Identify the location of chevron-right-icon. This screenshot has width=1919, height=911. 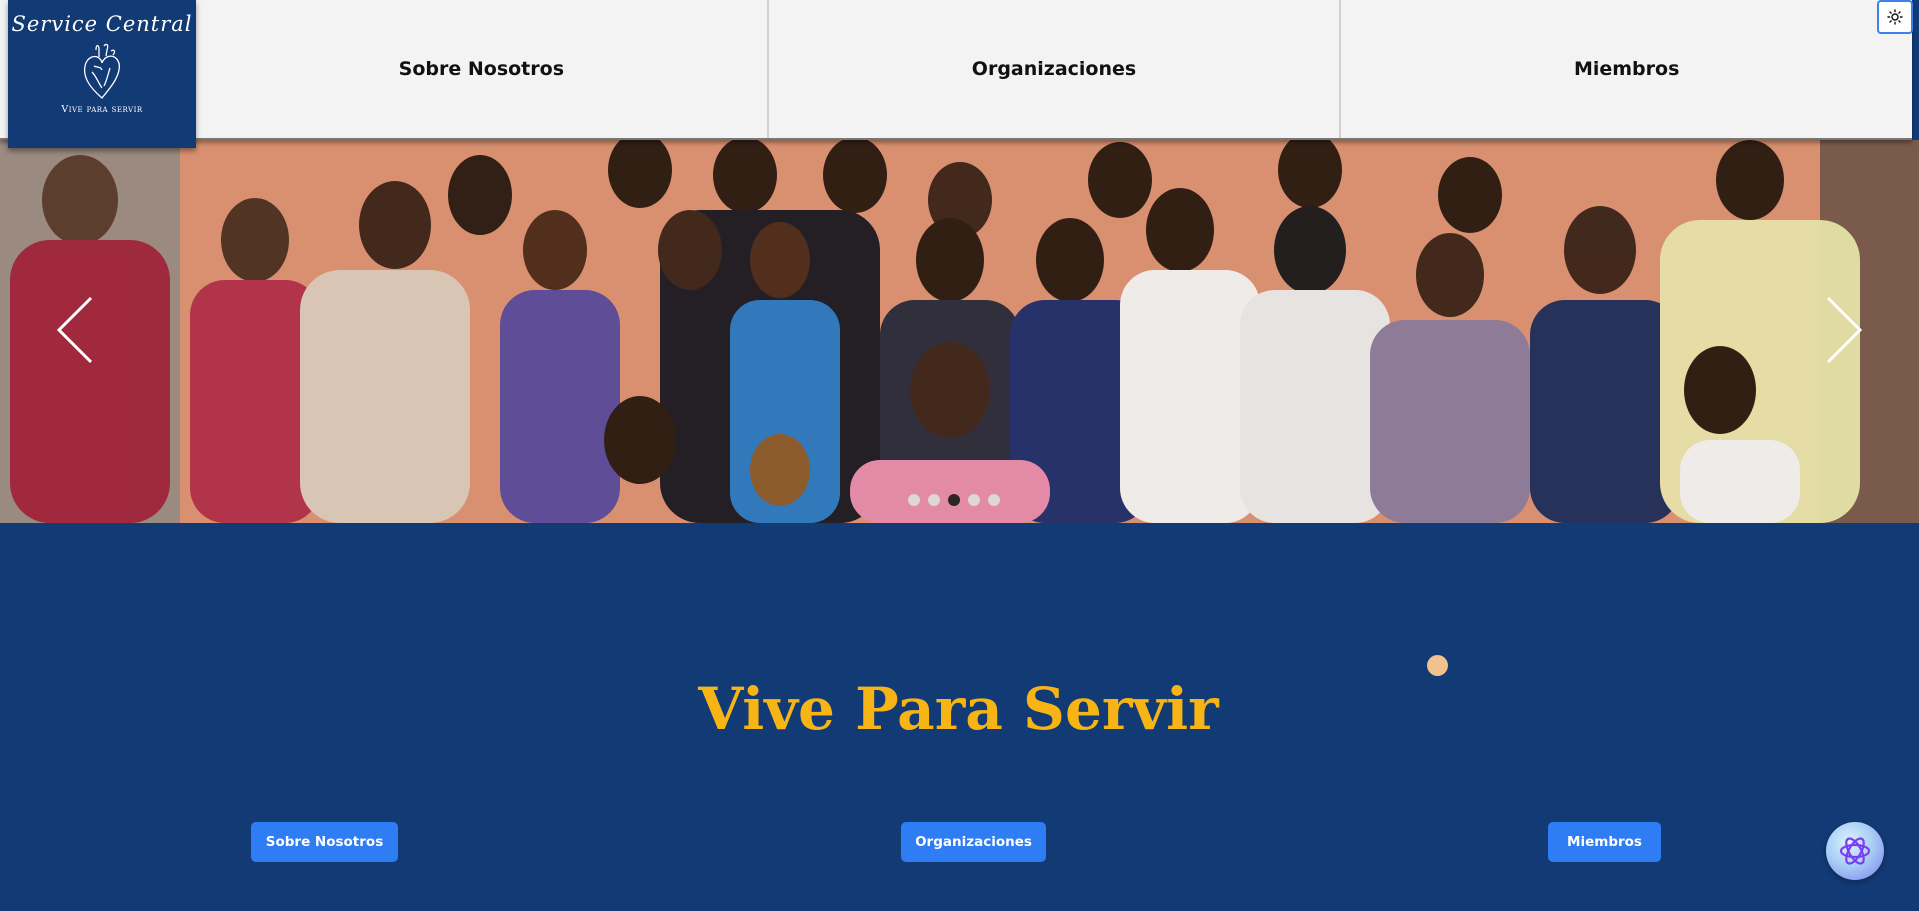
(1844, 330).